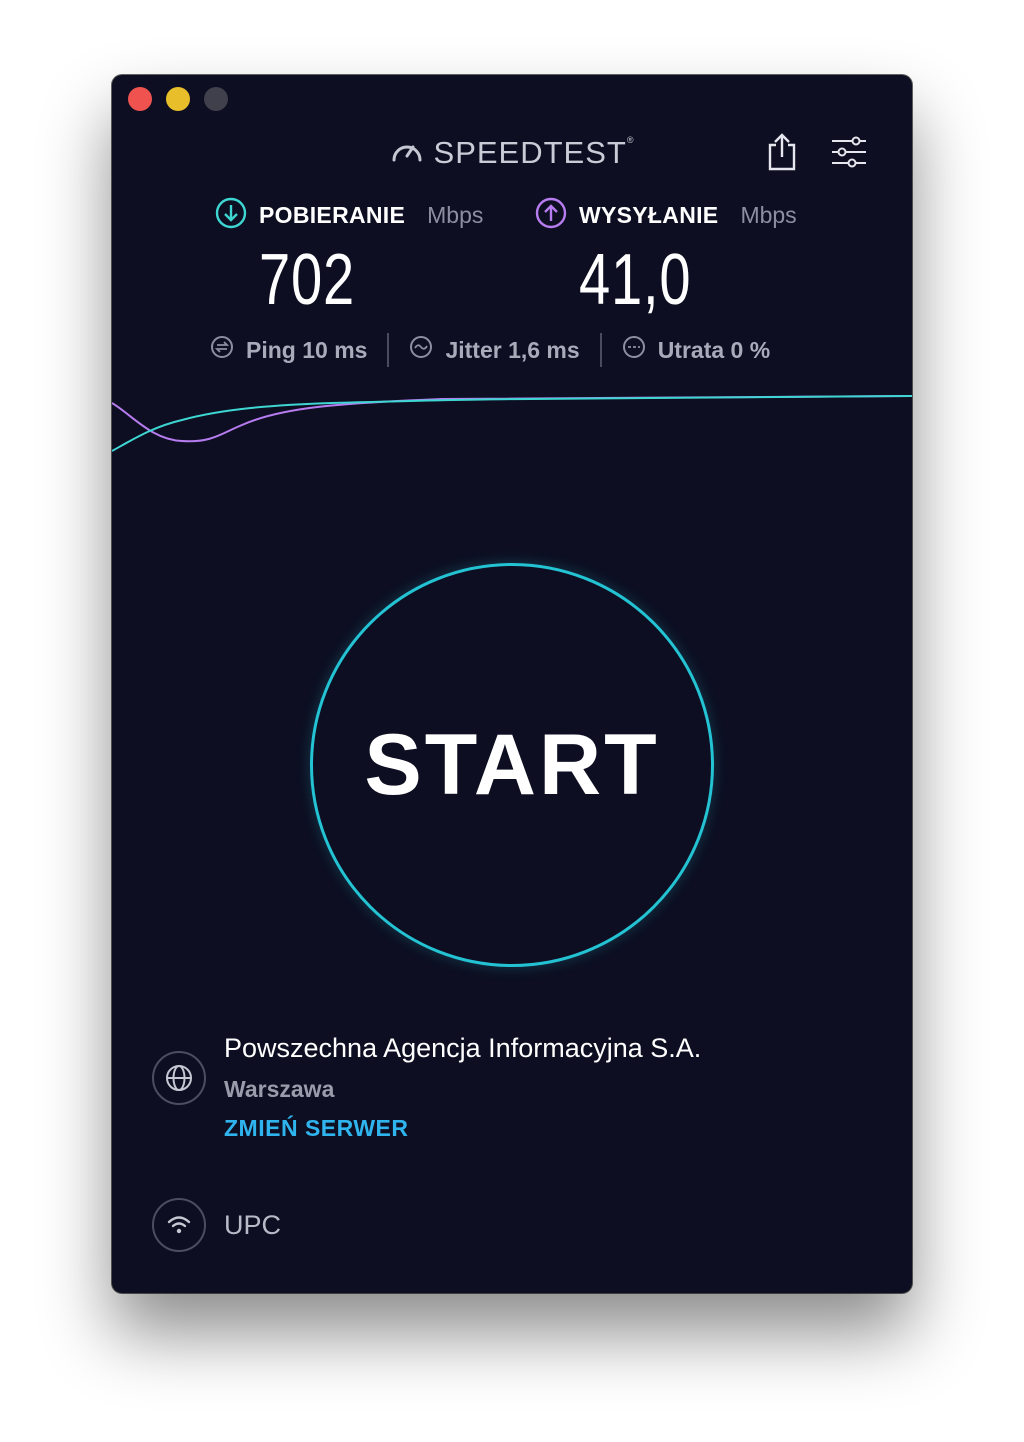  I want to click on packet-loss-icon, so click(634, 350).